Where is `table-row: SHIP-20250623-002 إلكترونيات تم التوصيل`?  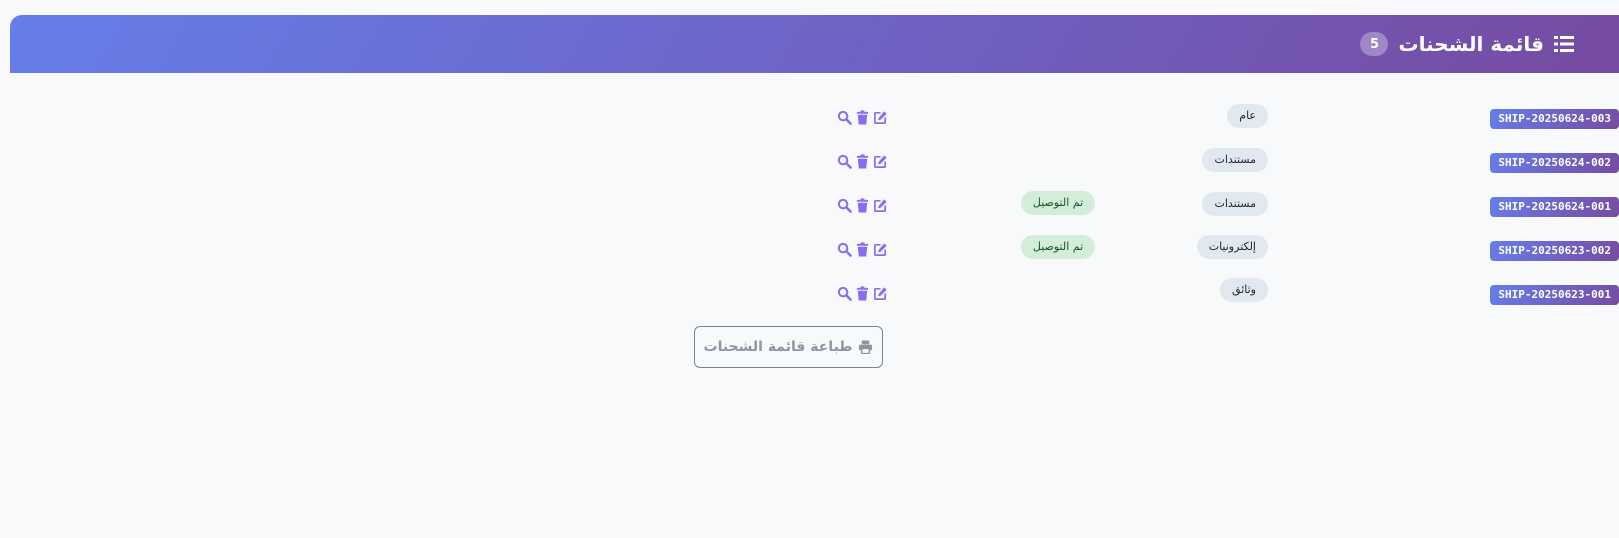 table-row: SHIP-20250623-002 إلكترونيات تم التوصيل is located at coordinates (814, 251).